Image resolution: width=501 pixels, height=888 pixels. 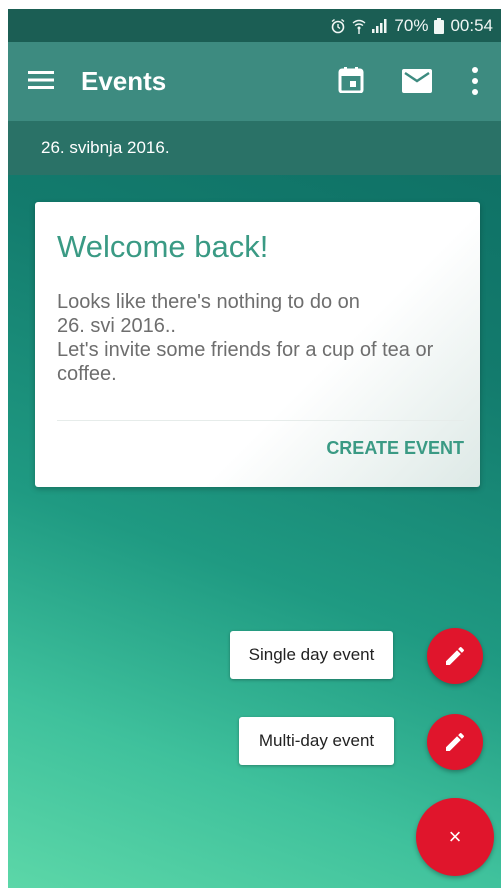 I want to click on card-title: Welcome back!, so click(x=163, y=246).